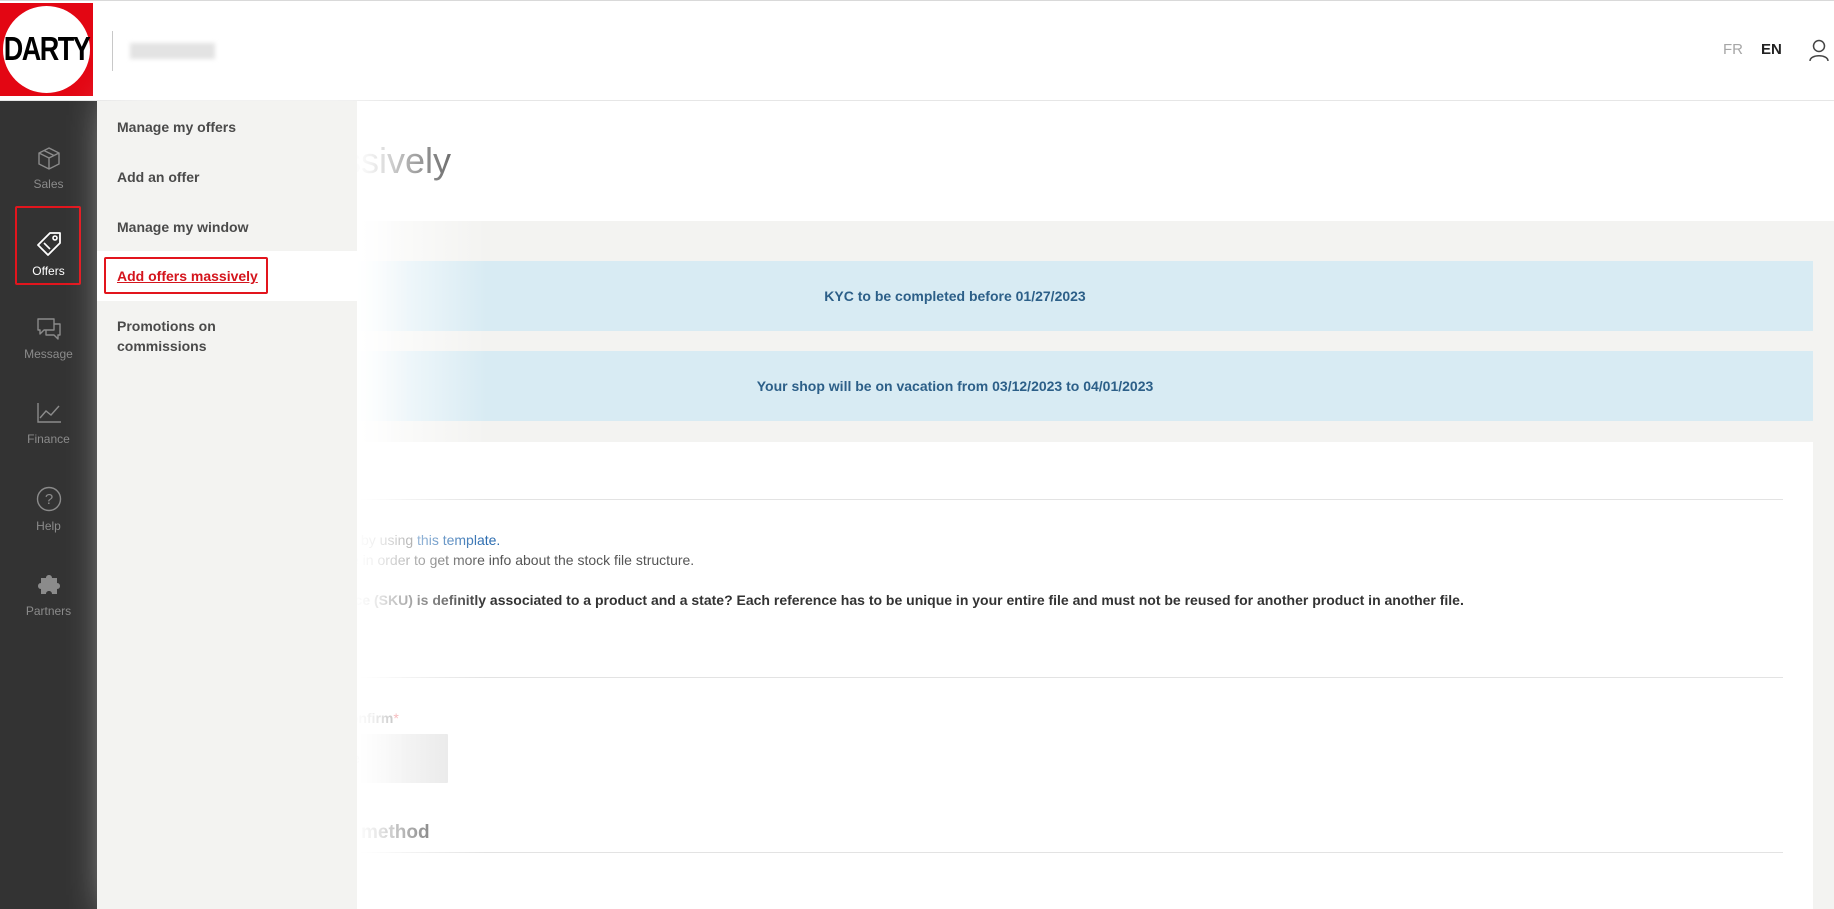  Describe the element at coordinates (1819, 50) in the screenshot. I see `user-icon` at that location.